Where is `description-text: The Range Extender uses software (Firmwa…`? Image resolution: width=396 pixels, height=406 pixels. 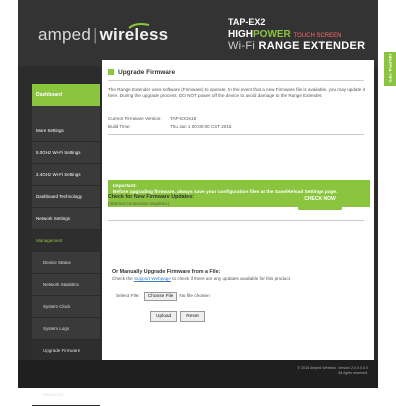
description-text: The Range Extender uses software (Firmwa… is located at coordinates (236, 93).